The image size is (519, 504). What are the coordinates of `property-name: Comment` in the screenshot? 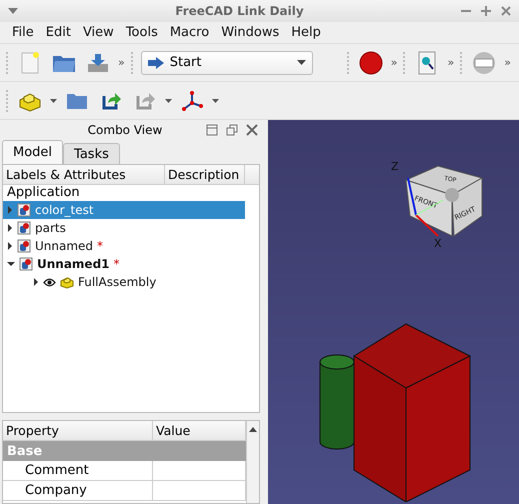 It's located at (78, 470).